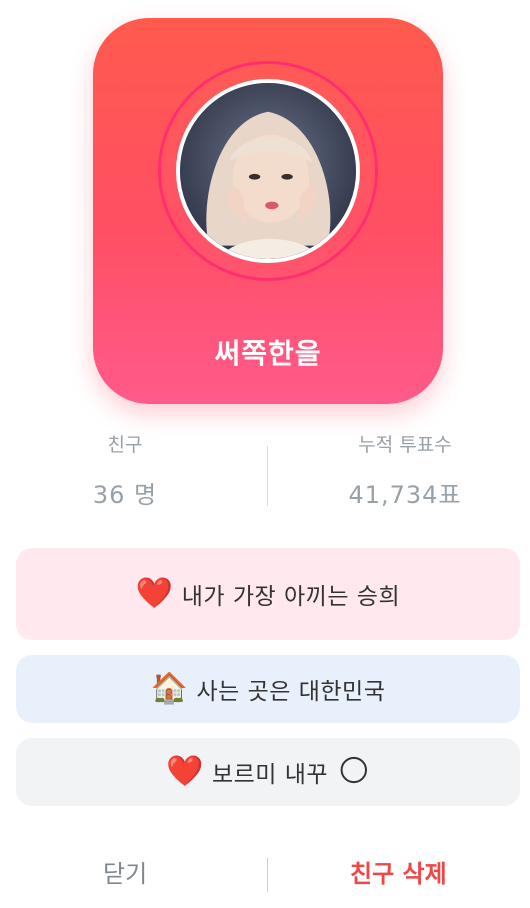 The height and width of the screenshot is (908, 530). What do you see at coordinates (405, 495) in the screenshot?
I see `votes-count: 41,734표` at bounding box center [405, 495].